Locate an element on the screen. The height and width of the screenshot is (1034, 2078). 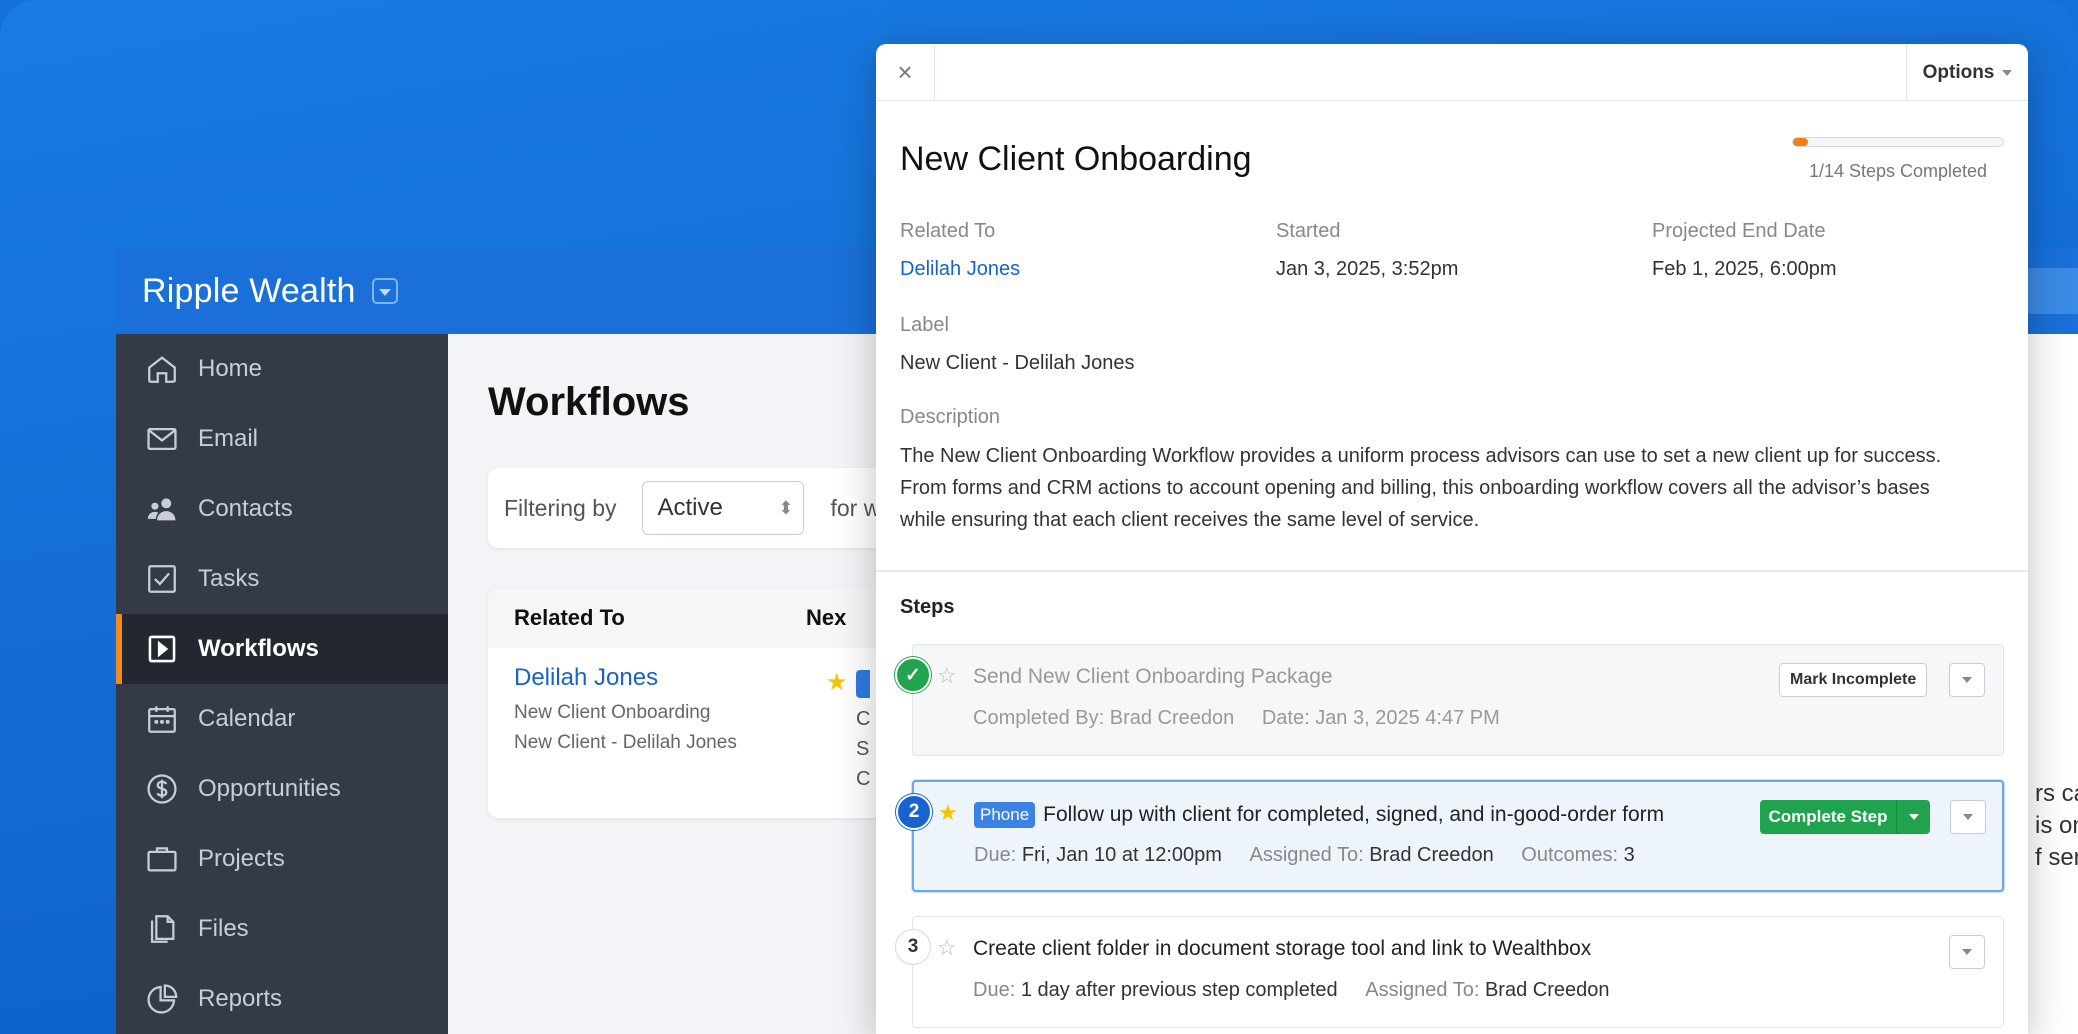
sidebar-item-projects: Projects is located at coordinates (282, 859).